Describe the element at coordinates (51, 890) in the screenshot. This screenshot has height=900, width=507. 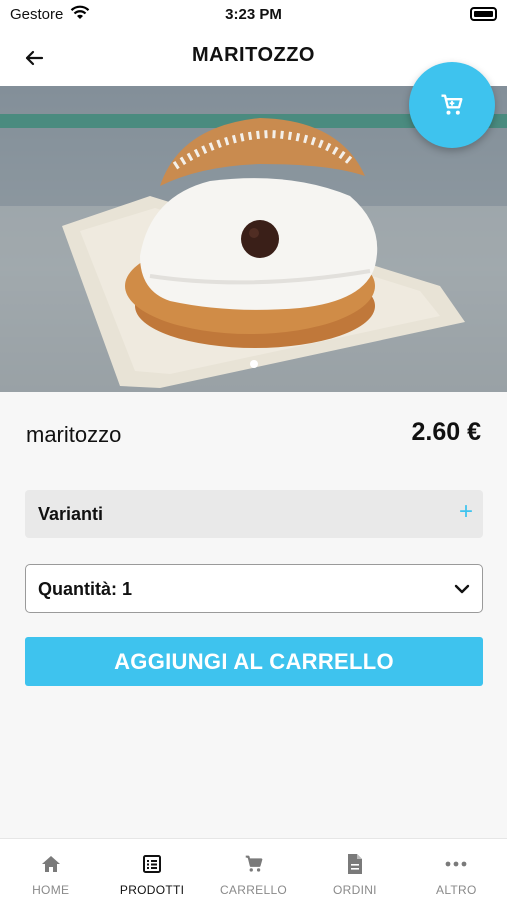
I see `tab-label: HOME` at that location.